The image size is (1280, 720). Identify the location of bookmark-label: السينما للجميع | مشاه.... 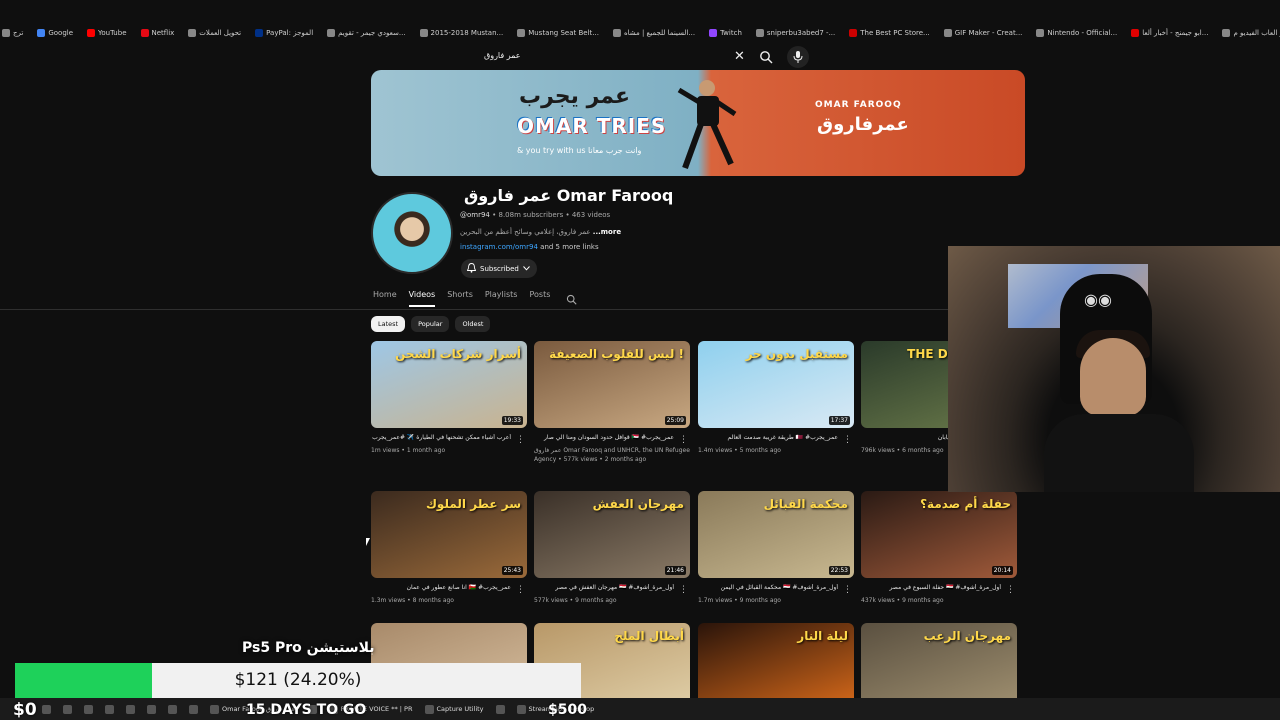
(659, 33).